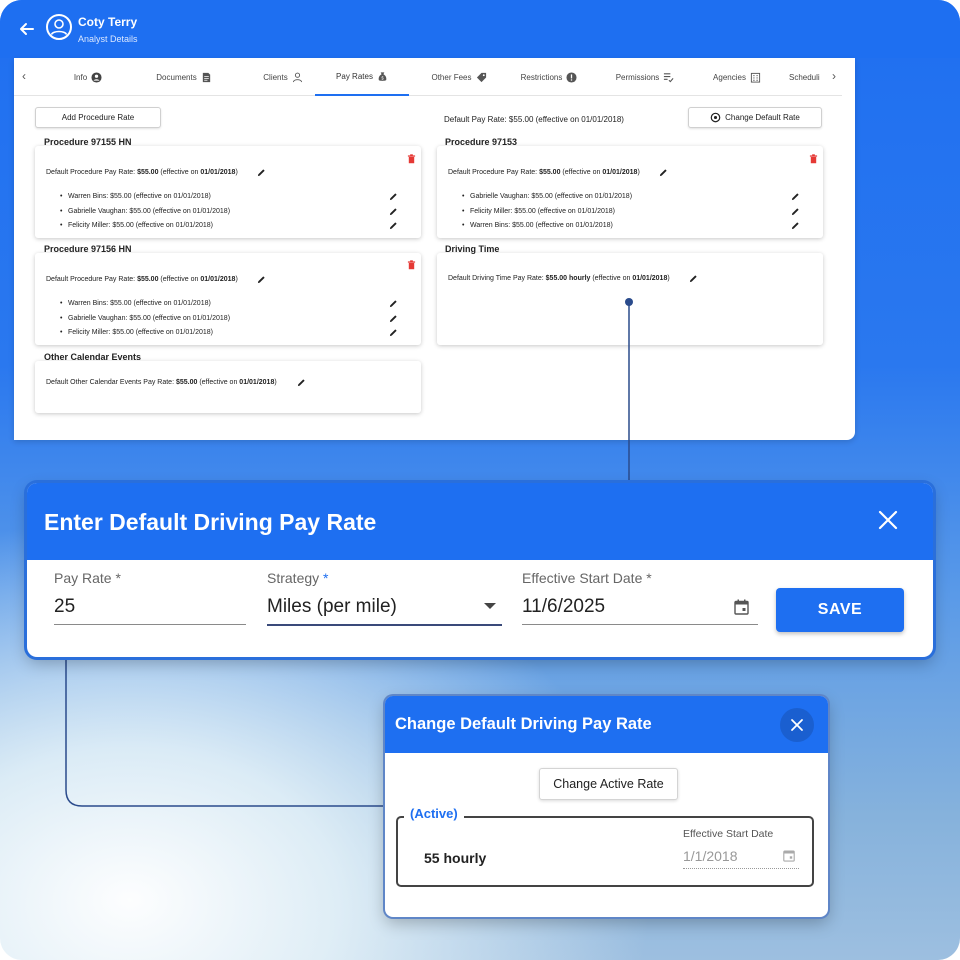  What do you see at coordinates (497, 278) in the screenshot?
I see `default-rate-prefix: Default Driving Time Pay Rate:` at bounding box center [497, 278].